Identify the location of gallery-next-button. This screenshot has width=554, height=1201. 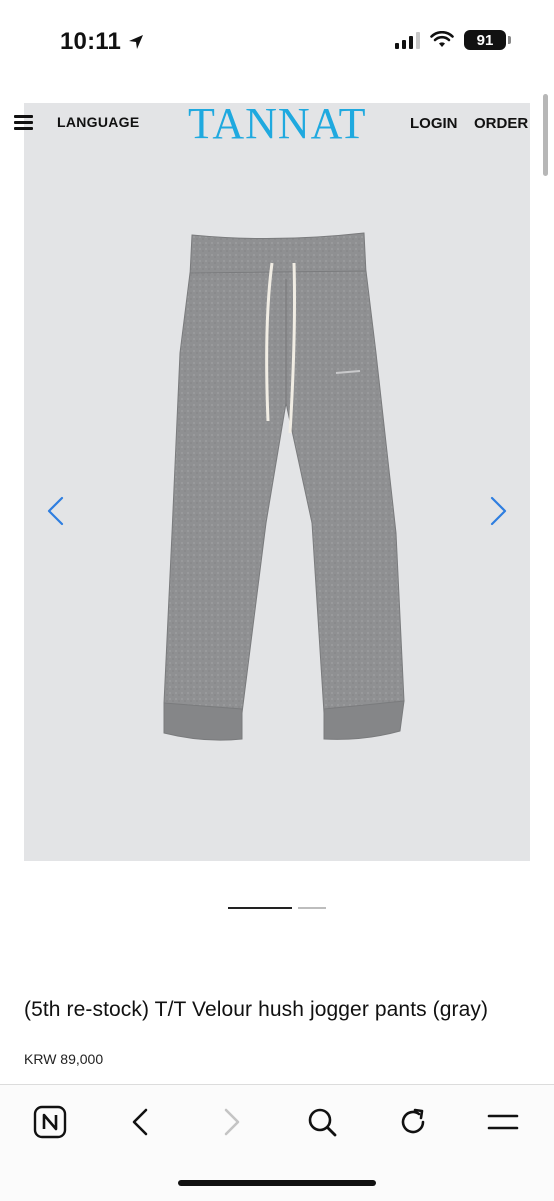
(498, 511).